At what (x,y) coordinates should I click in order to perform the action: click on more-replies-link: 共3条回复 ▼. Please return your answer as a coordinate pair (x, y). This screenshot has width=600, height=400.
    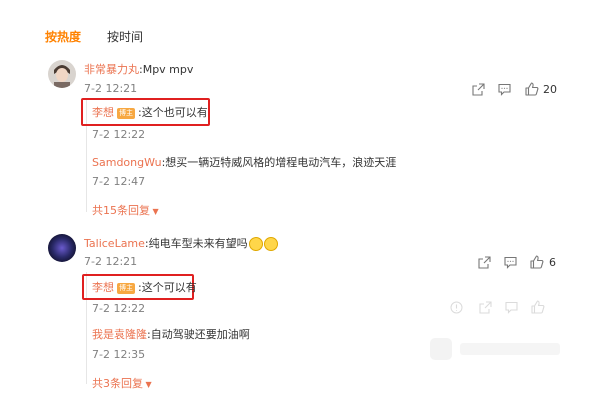
    Looking at the image, I should click on (122, 383).